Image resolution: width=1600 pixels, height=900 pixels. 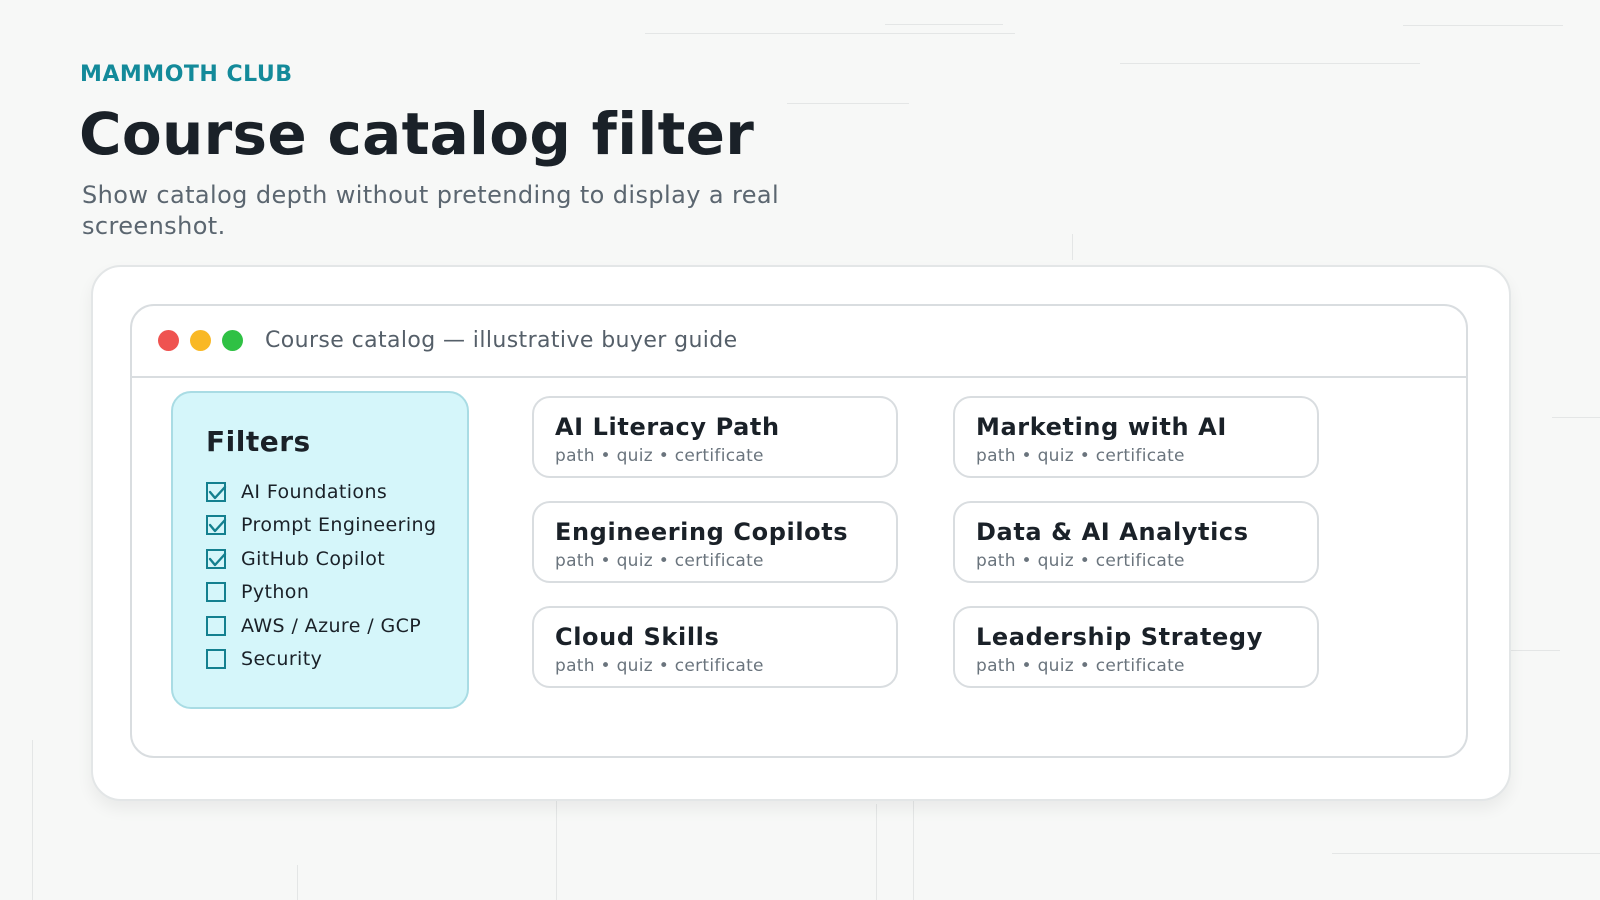 I want to click on filter-label: GitHub Copilot, so click(x=313, y=559).